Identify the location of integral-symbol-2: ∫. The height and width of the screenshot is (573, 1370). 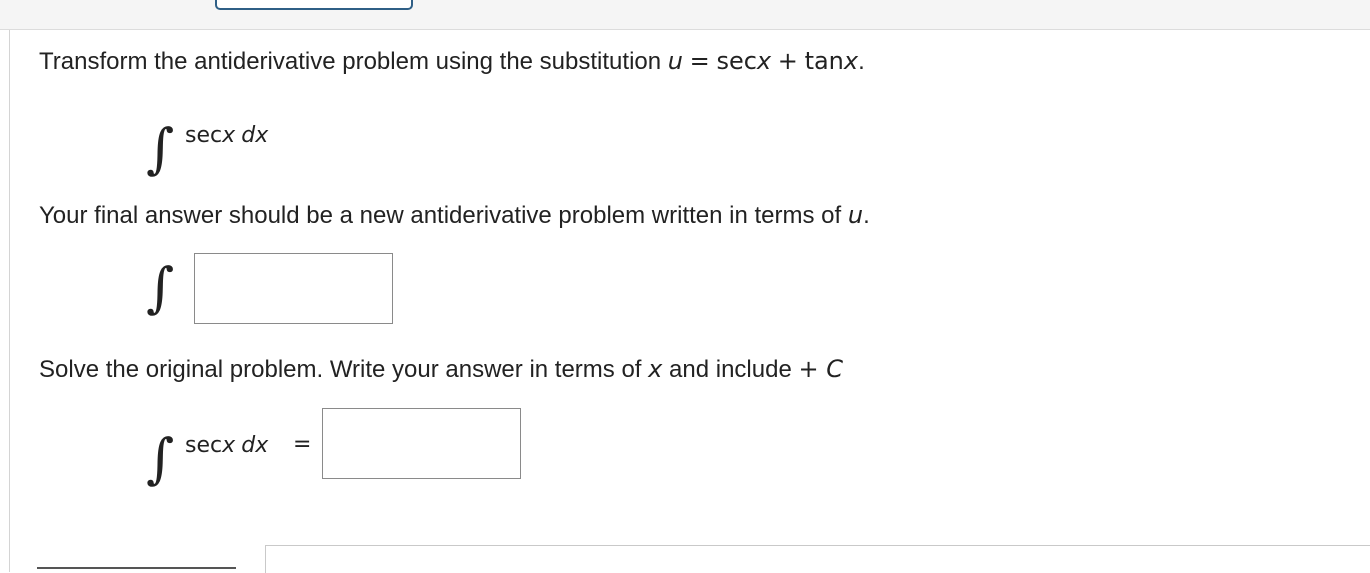
(160, 287).